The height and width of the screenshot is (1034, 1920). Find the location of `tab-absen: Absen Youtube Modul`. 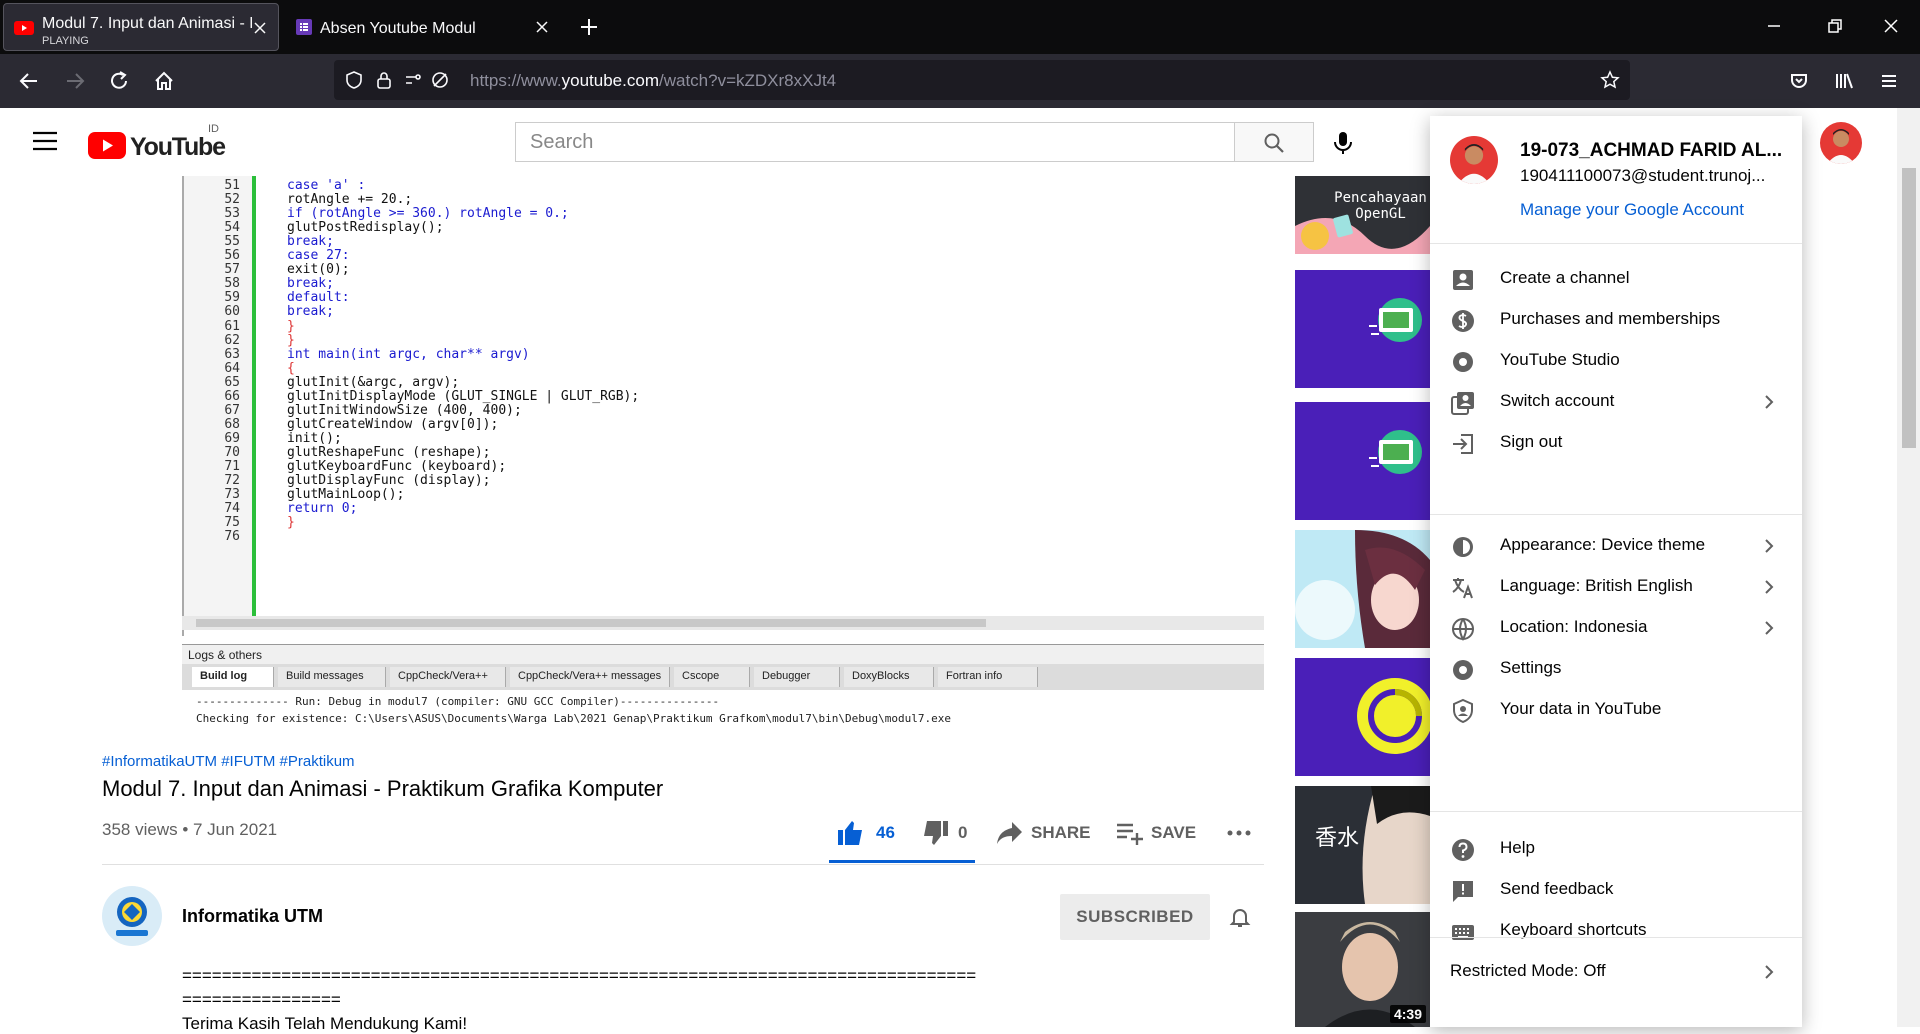

tab-absen: Absen Youtube Modul is located at coordinates (422, 27).